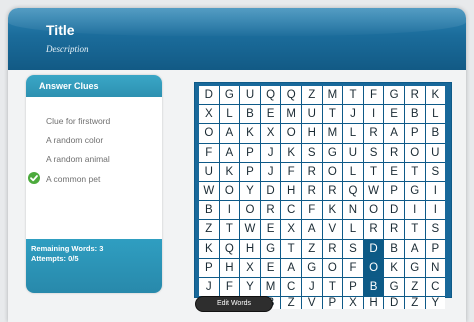 The height and width of the screenshot is (322, 474). What do you see at coordinates (291, 287) in the screenshot?
I see `grid-cell: C` at bounding box center [291, 287].